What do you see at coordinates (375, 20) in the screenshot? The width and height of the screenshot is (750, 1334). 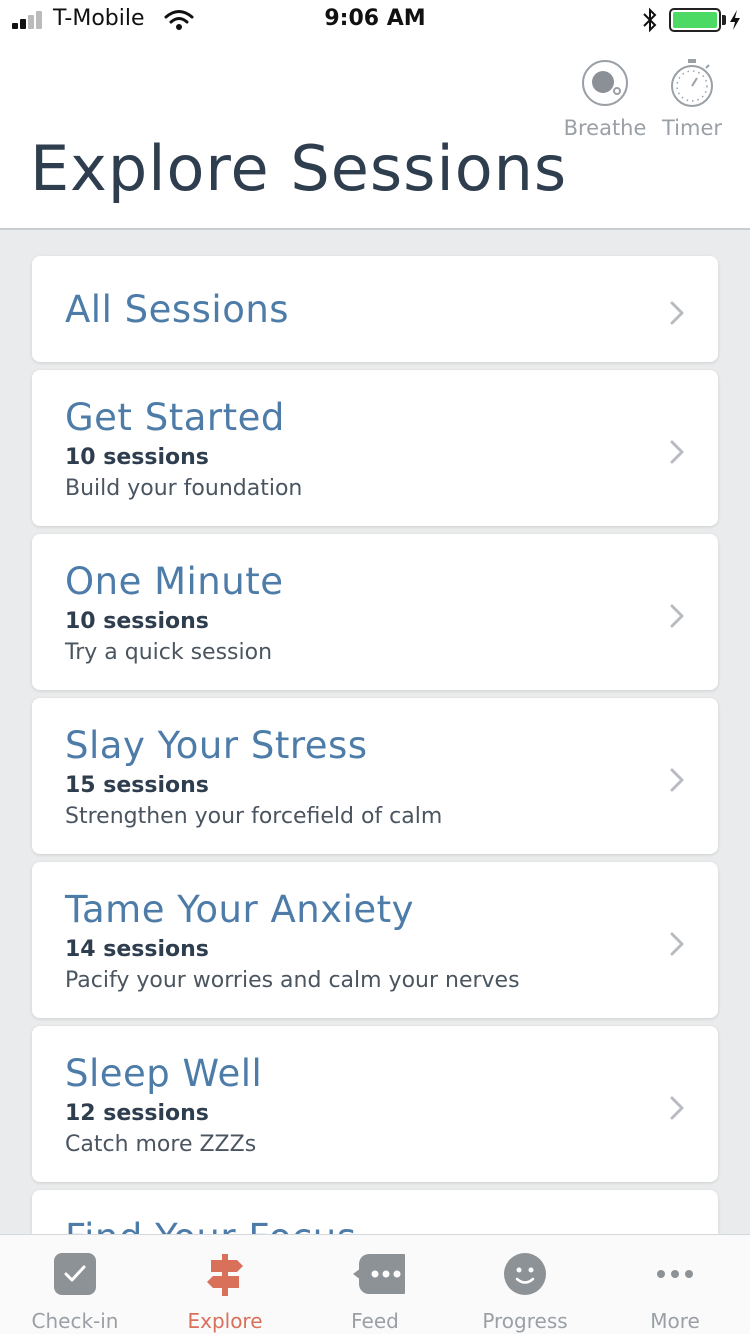 I see `status-bar: T-Mobile 9:06 AM` at bounding box center [375, 20].